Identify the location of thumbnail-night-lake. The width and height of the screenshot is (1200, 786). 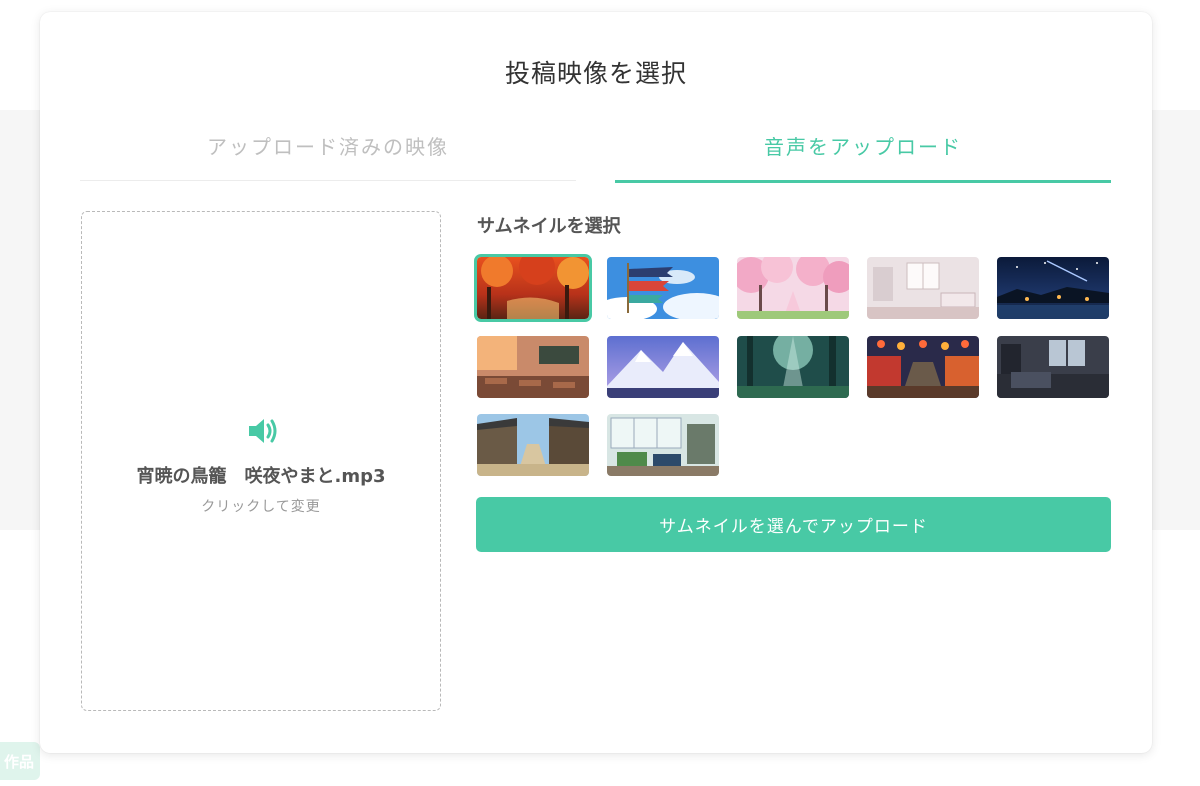
(1053, 288).